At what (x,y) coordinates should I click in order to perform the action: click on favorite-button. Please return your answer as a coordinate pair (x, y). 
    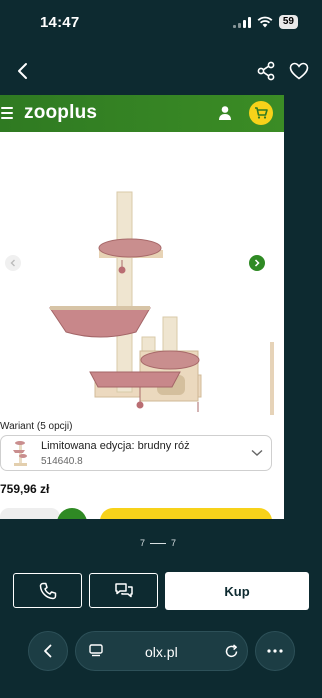
    Looking at the image, I should click on (299, 71).